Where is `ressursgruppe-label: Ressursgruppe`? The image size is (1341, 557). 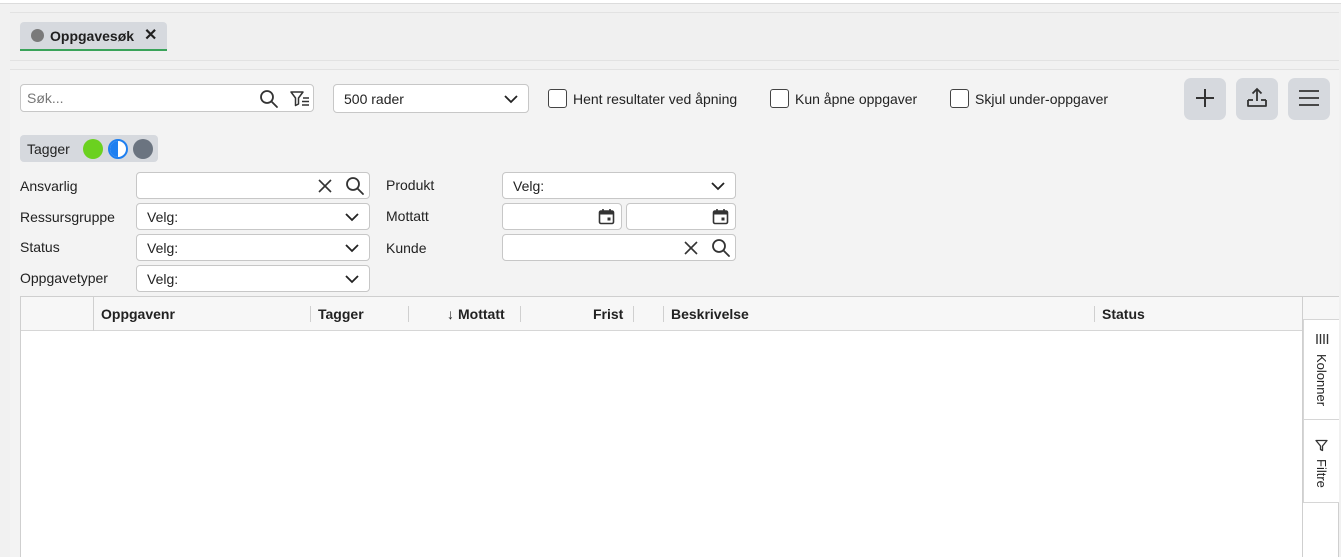
ressursgruppe-label: Ressursgruppe is located at coordinates (67, 217).